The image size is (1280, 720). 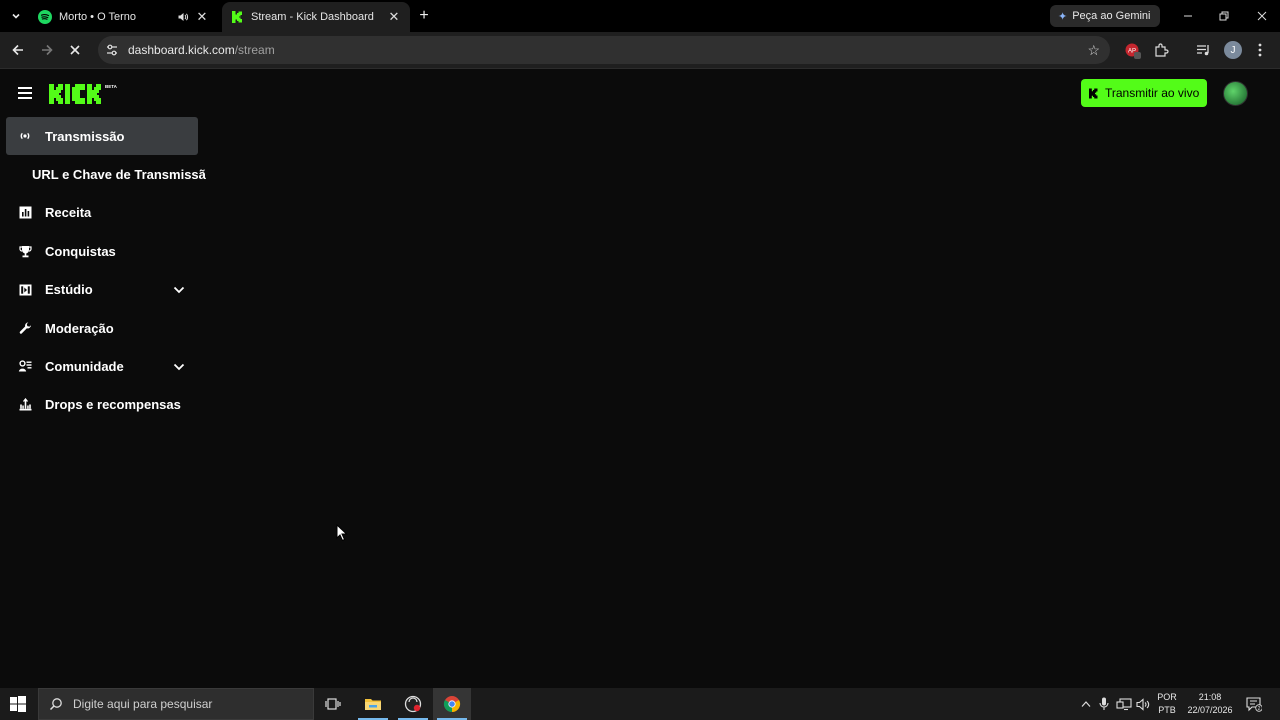 I want to click on file-explorer-icon, so click(x=373, y=704).